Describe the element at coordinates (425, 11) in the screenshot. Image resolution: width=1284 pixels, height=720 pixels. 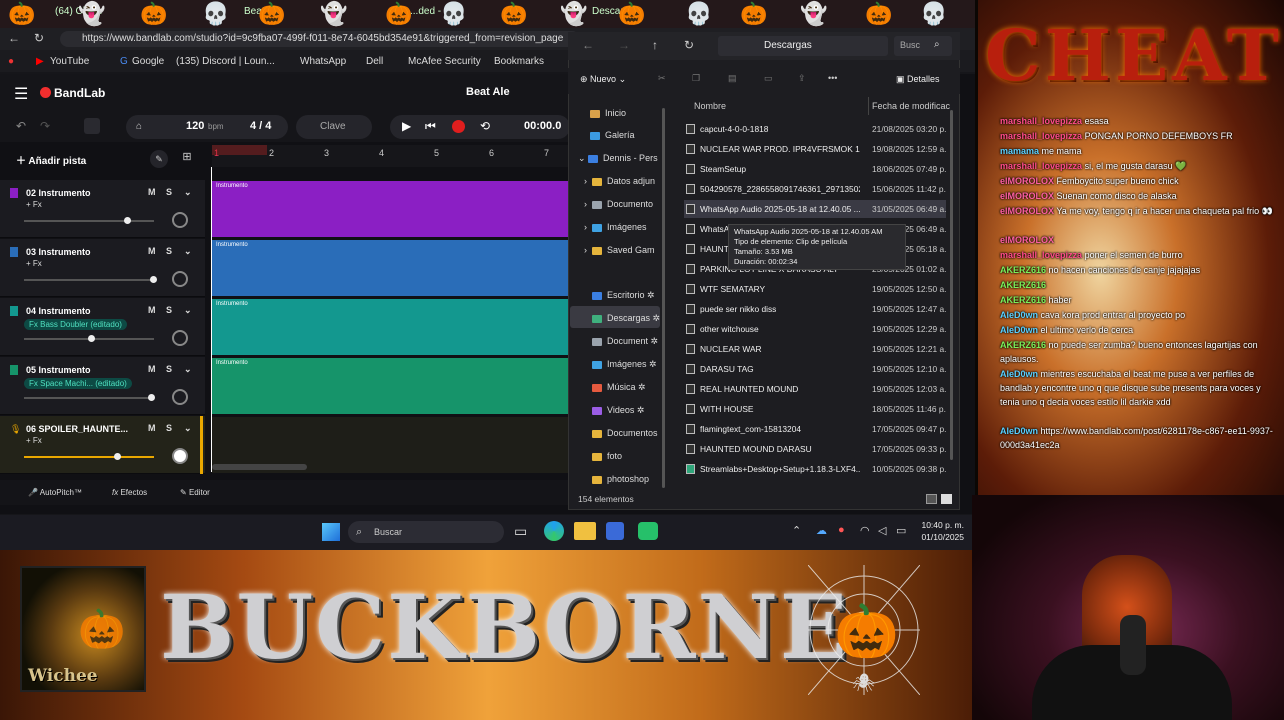
I see `tab-3: ...ded -` at that location.